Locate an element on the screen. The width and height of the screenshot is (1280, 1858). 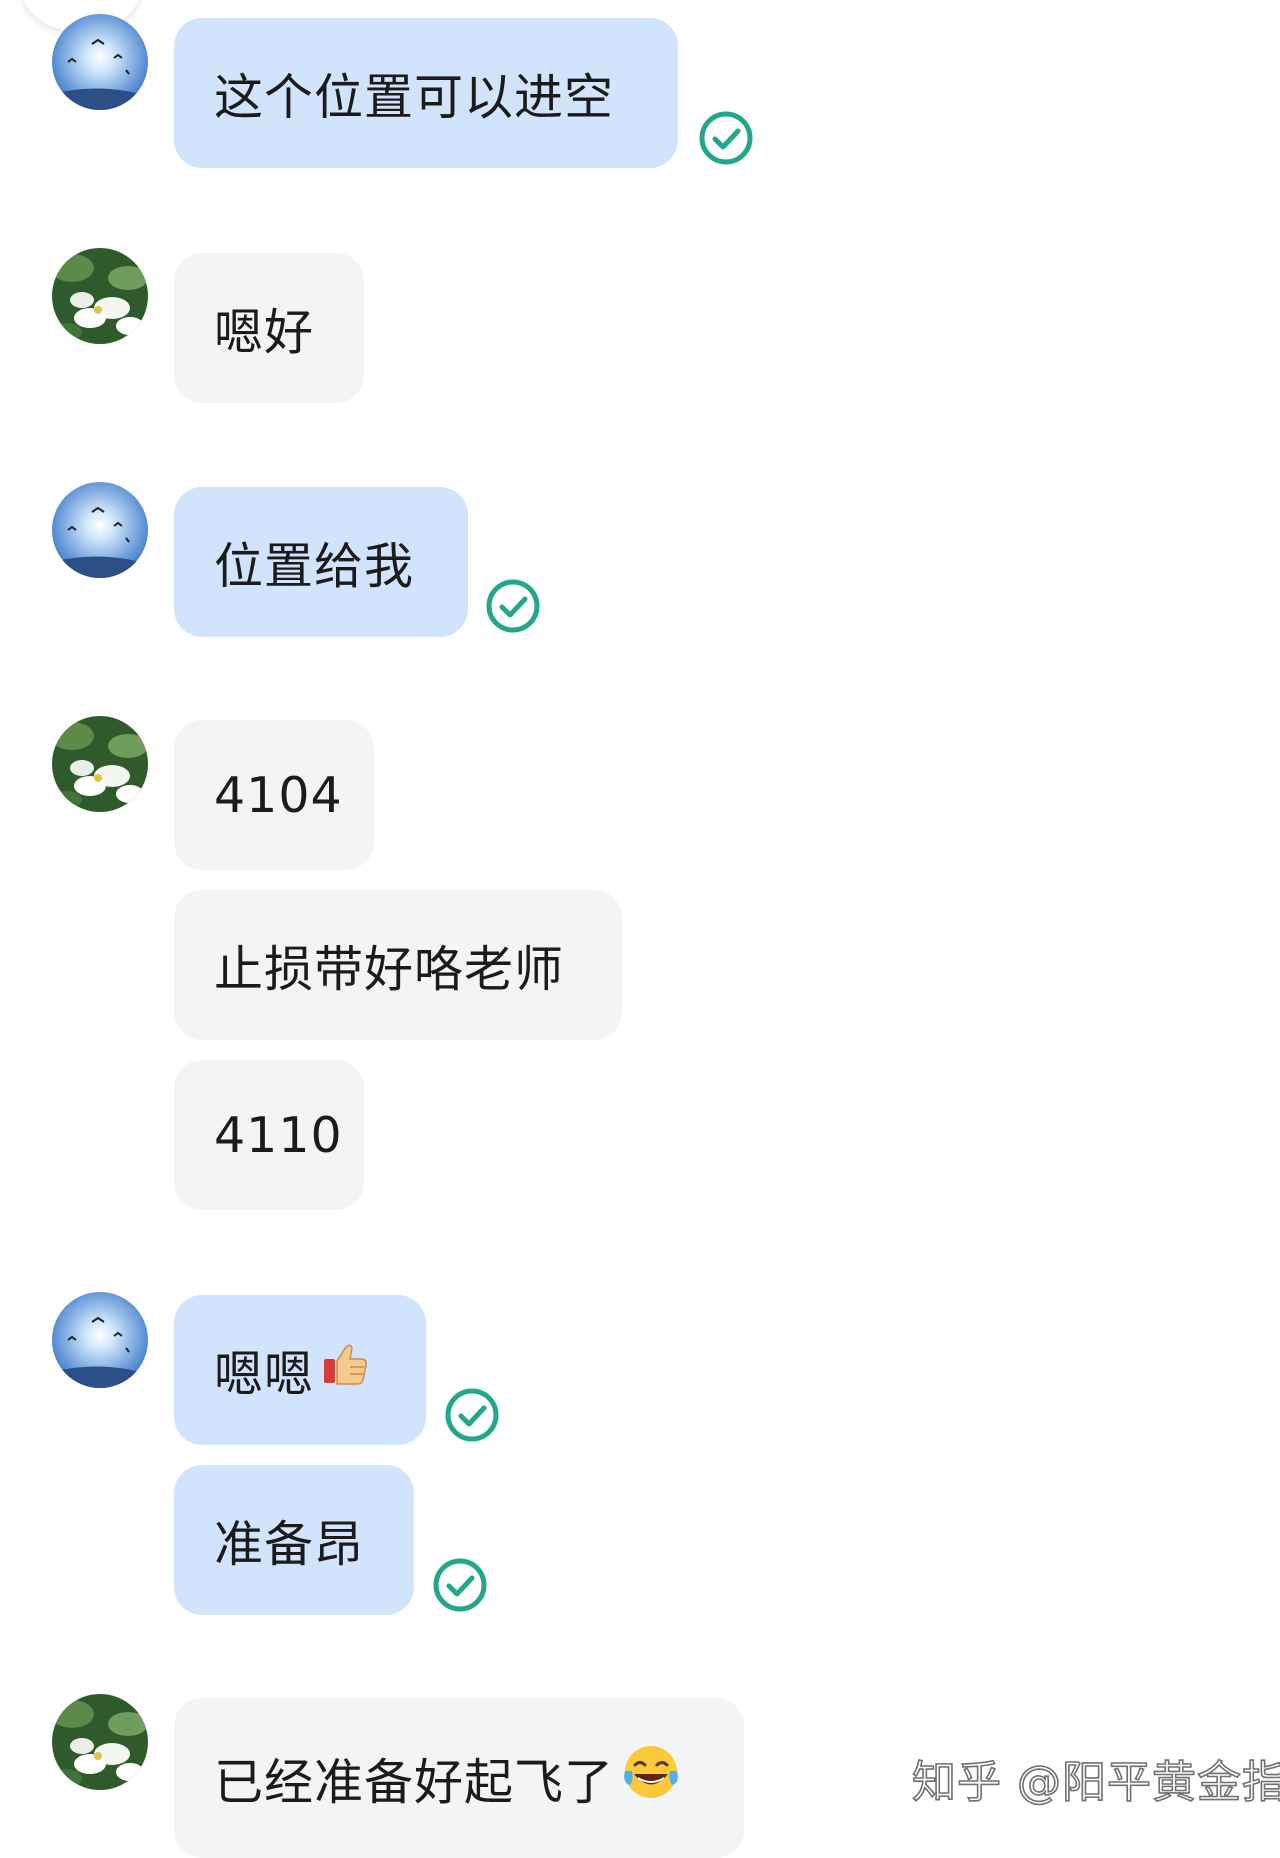
message-text: 位置给我 is located at coordinates (314, 566).